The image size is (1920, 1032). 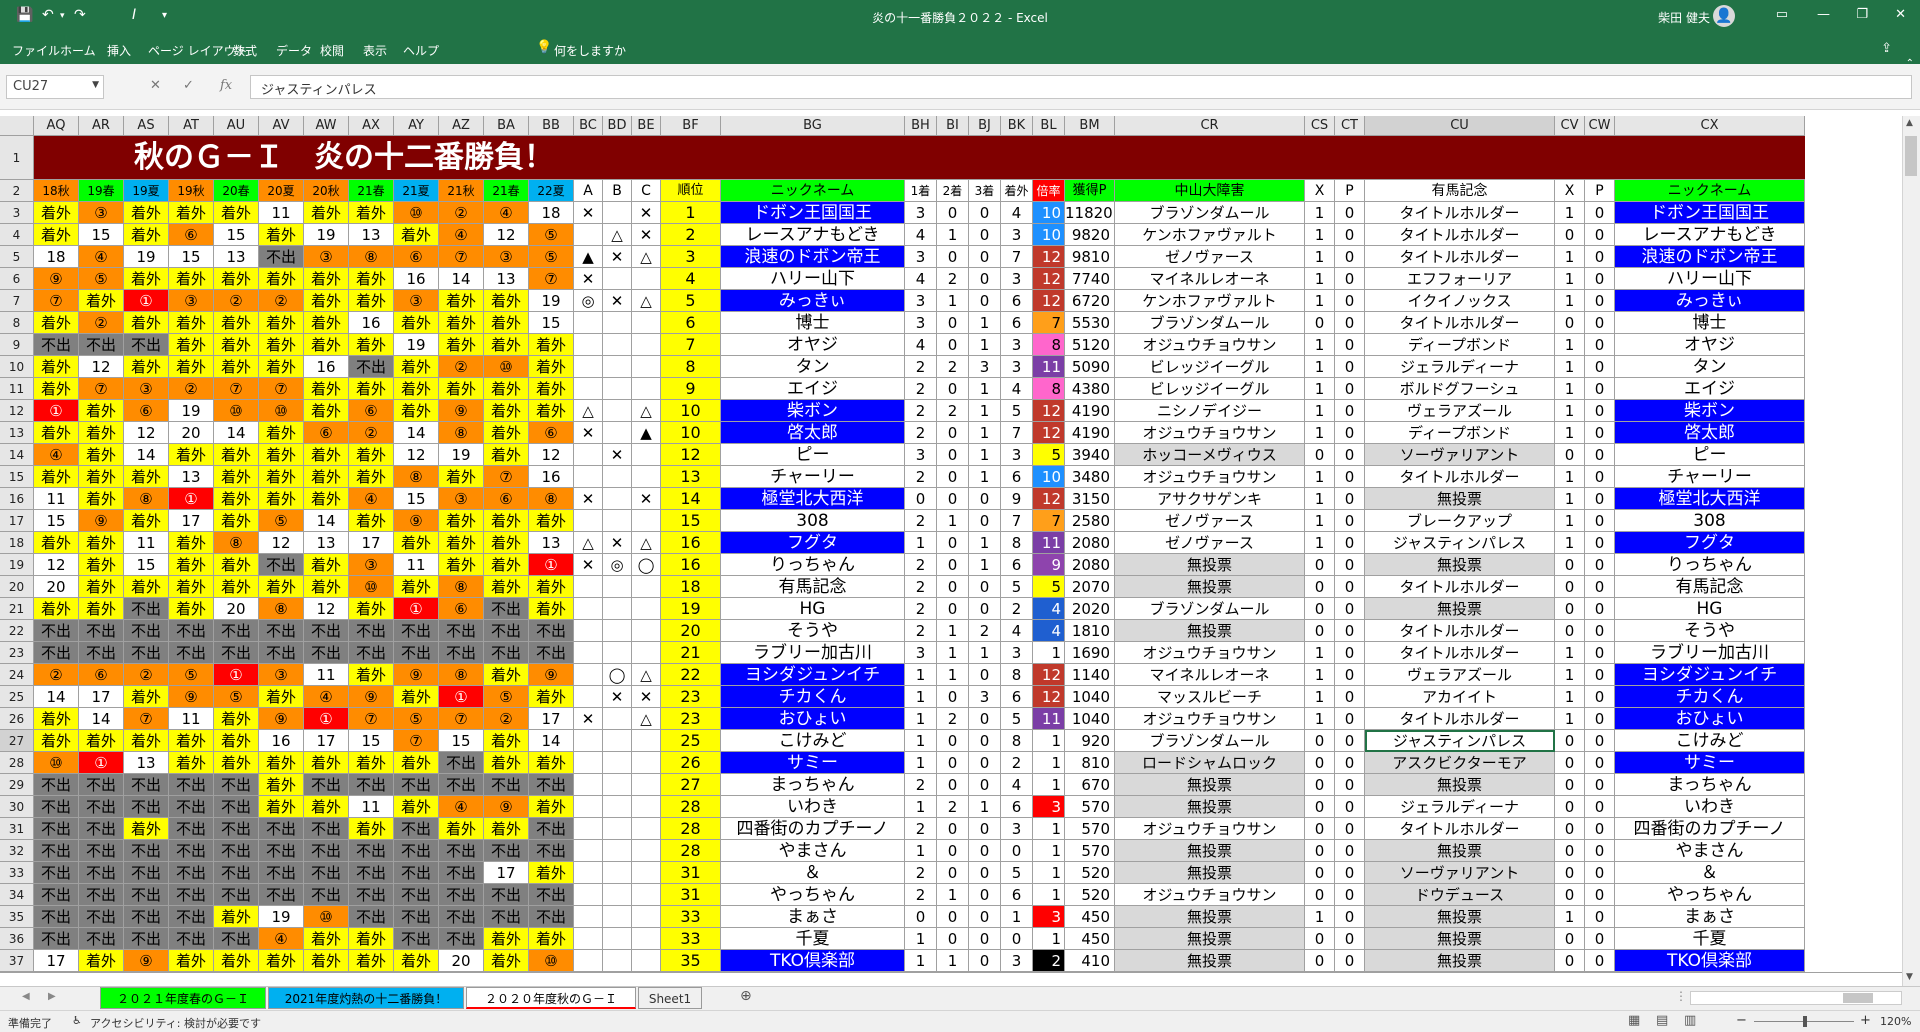 What do you see at coordinates (1710, 587) in the screenshot?
I see `nickname-cell: 有馬記念` at bounding box center [1710, 587].